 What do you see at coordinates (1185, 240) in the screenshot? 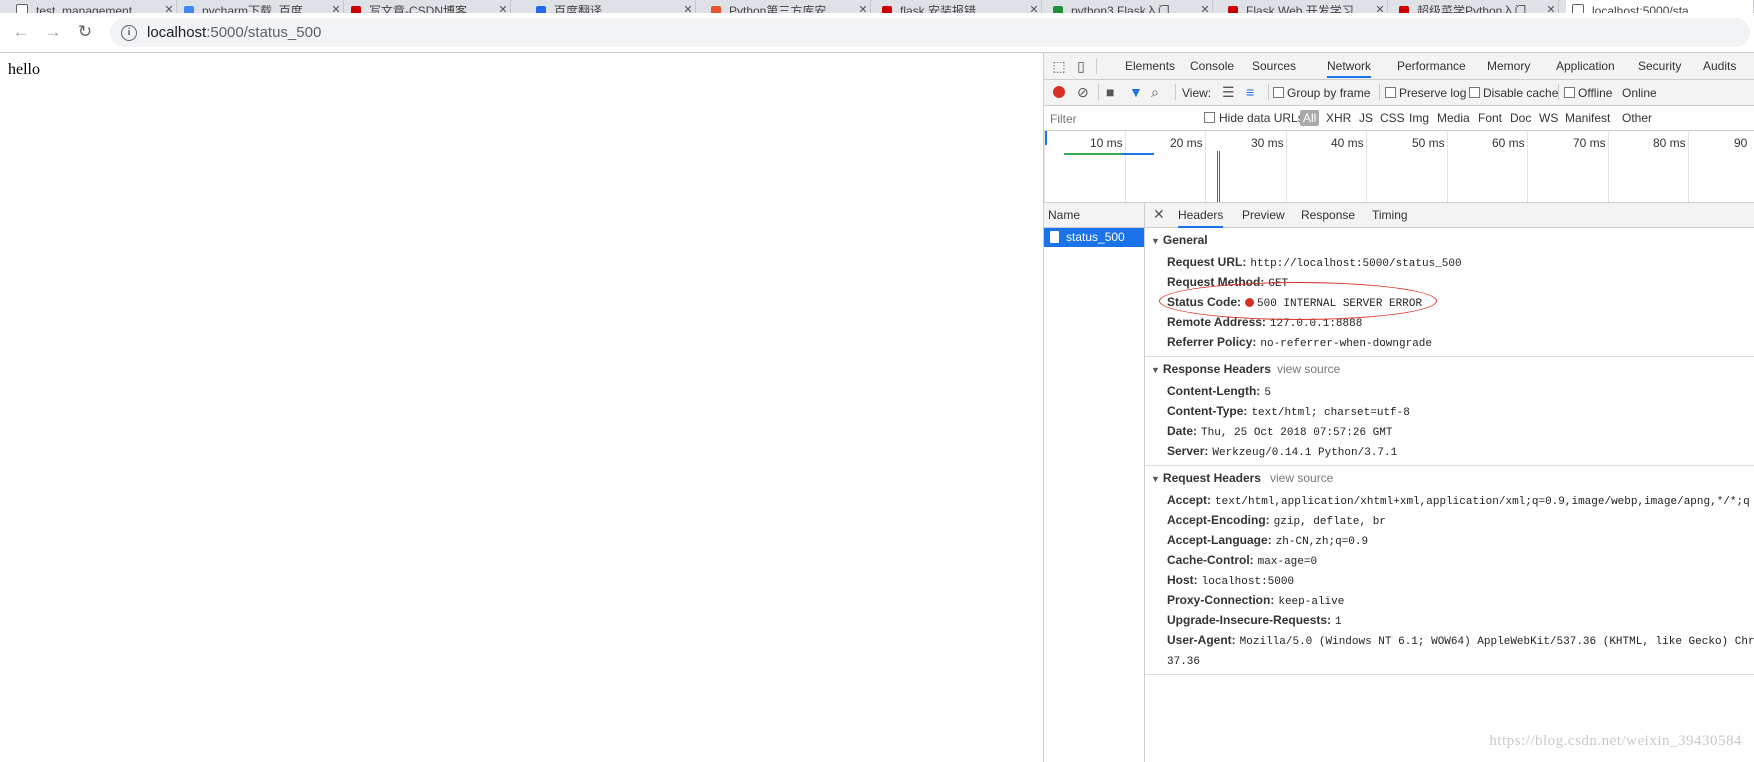
I see `section-title-text: General` at bounding box center [1185, 240].